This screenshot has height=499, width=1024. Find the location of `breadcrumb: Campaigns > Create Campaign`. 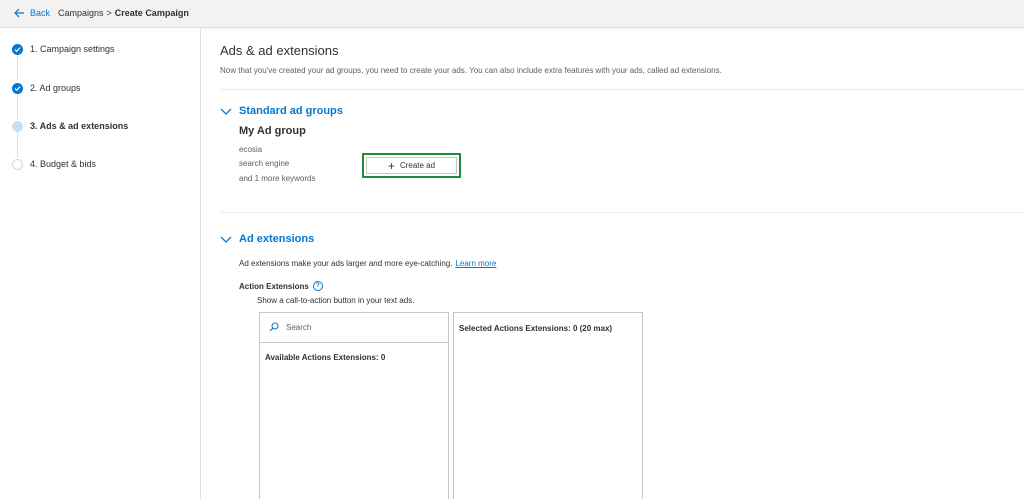

breadcrumb: Campaigns > Create Campaign is located at coordinates (123, 13).